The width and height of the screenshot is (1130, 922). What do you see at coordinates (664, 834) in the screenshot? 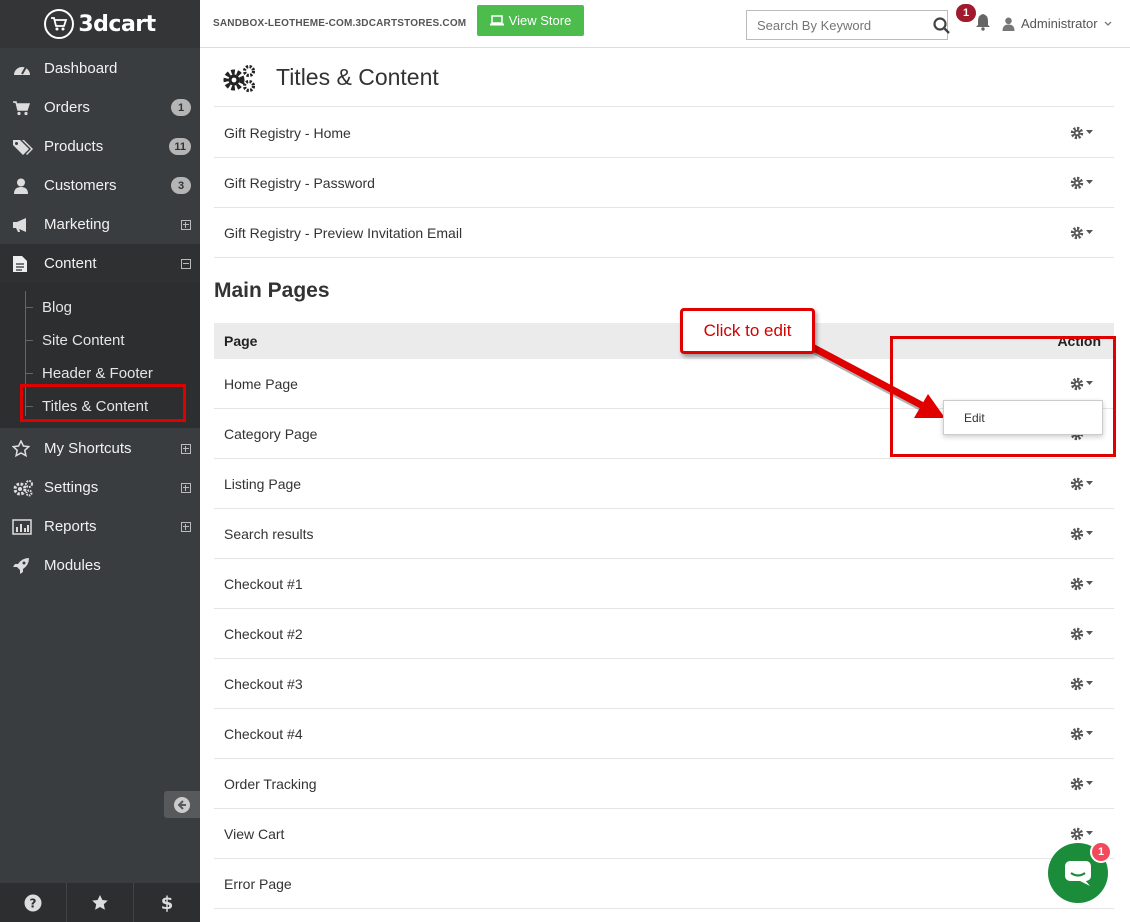
I see `table-row: View Cart` at bounding box center [664, 834].